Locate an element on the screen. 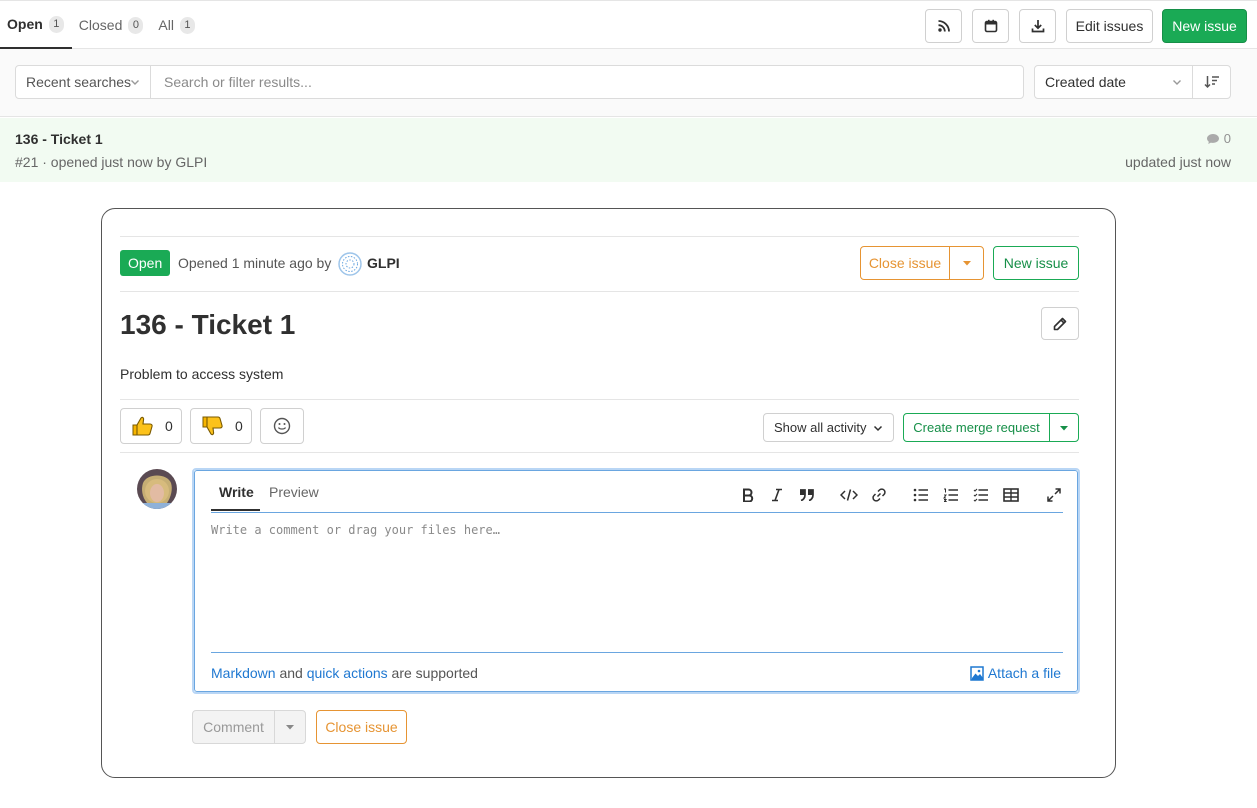 This screenshot has height=808, width=1257. fullscreen-button is located at coordinates (1054, 495).